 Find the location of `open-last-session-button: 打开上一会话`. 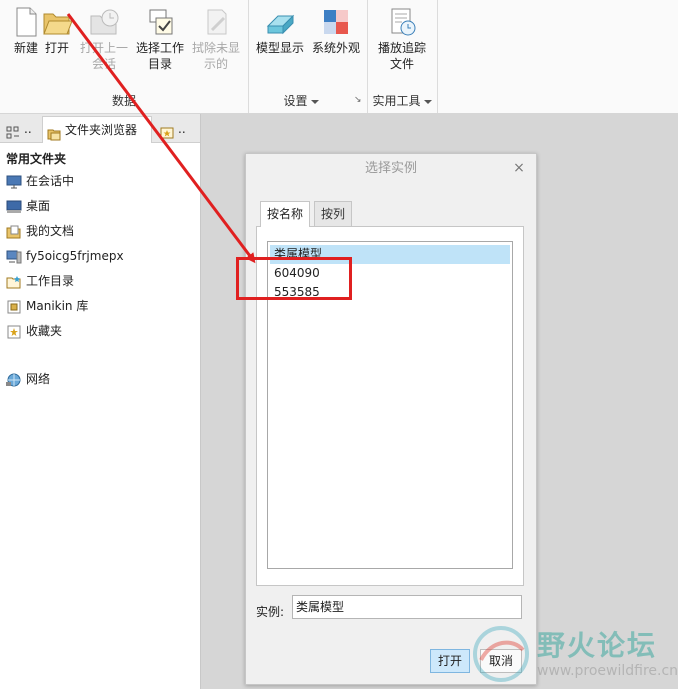

open-last-session-button: 打开上一会话 is located at coordinates (104, 46).